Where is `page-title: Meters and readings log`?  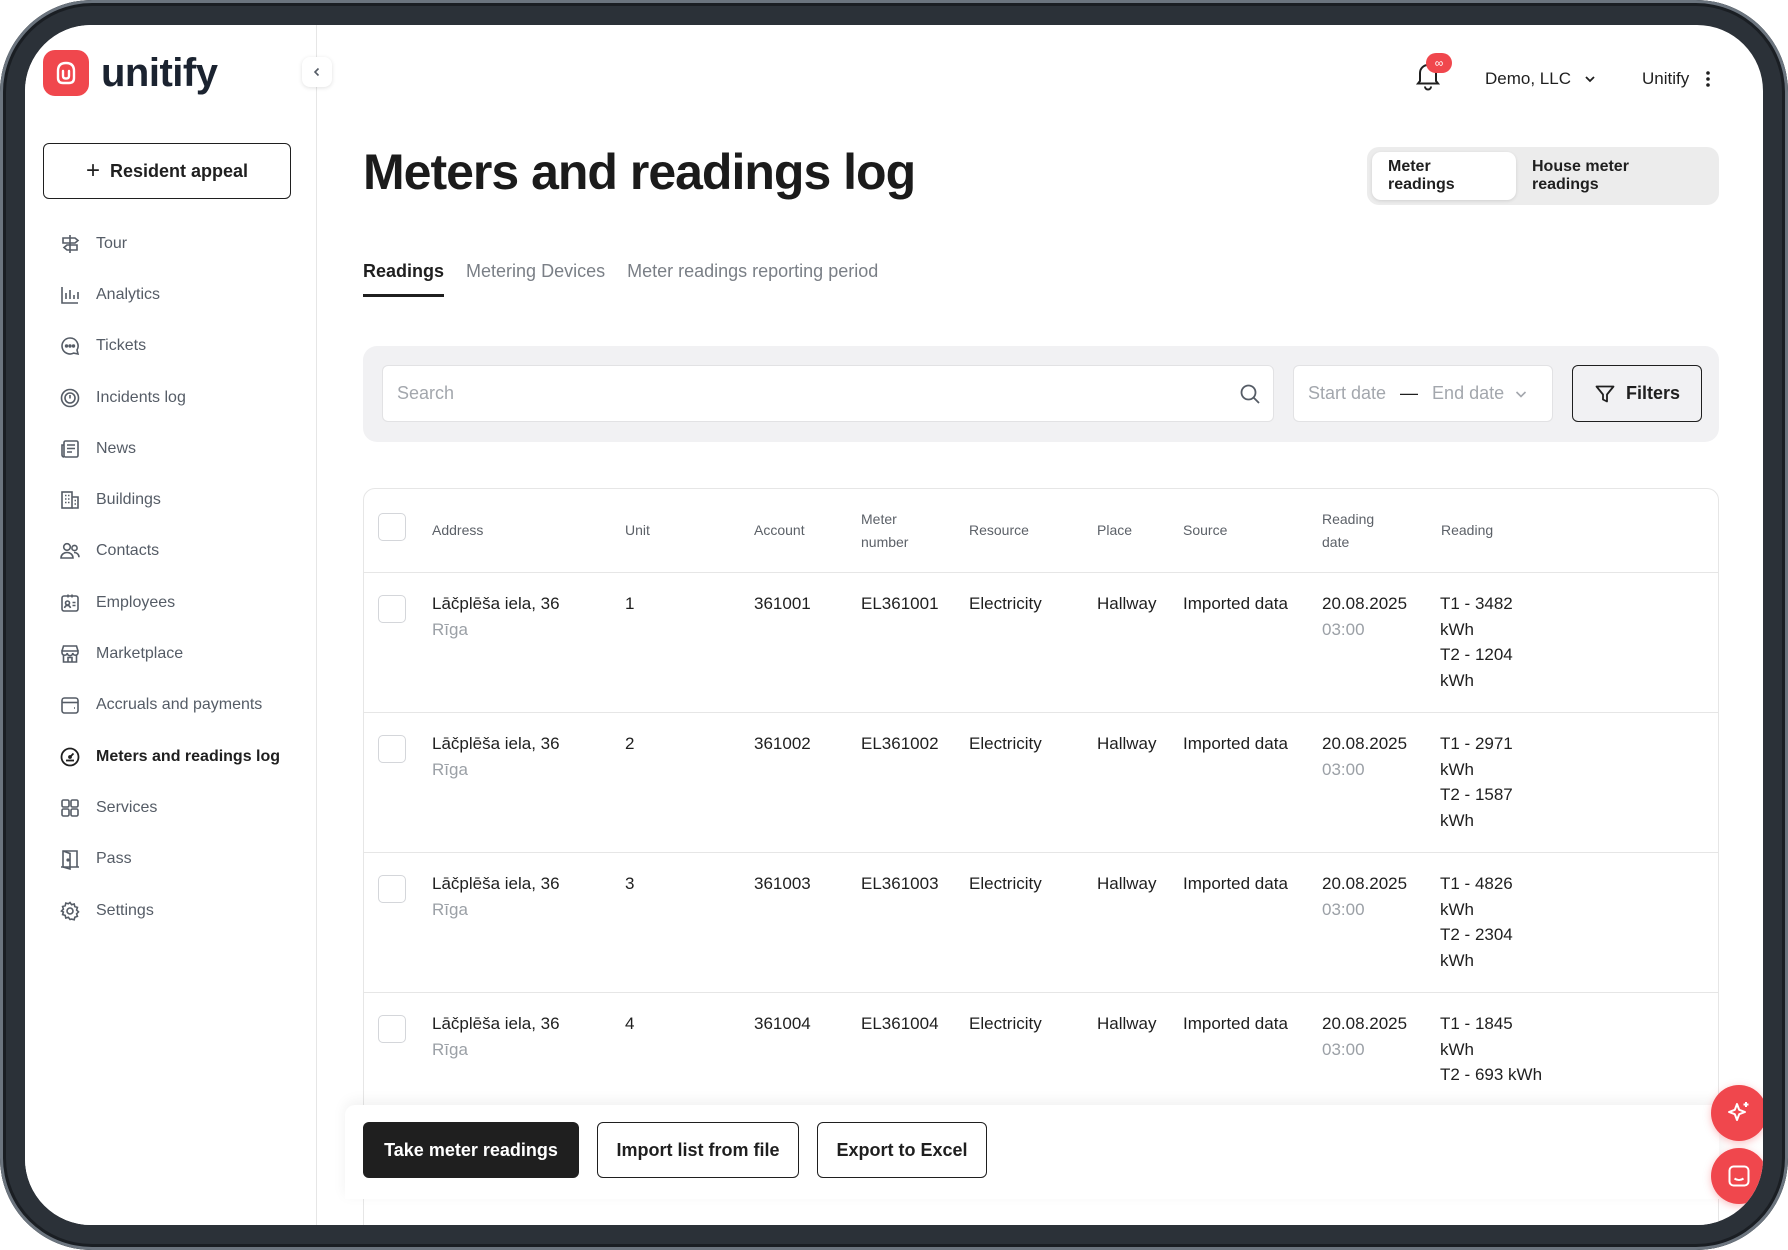 page-title: Meters and readings log is located at coordinates (639, 172).